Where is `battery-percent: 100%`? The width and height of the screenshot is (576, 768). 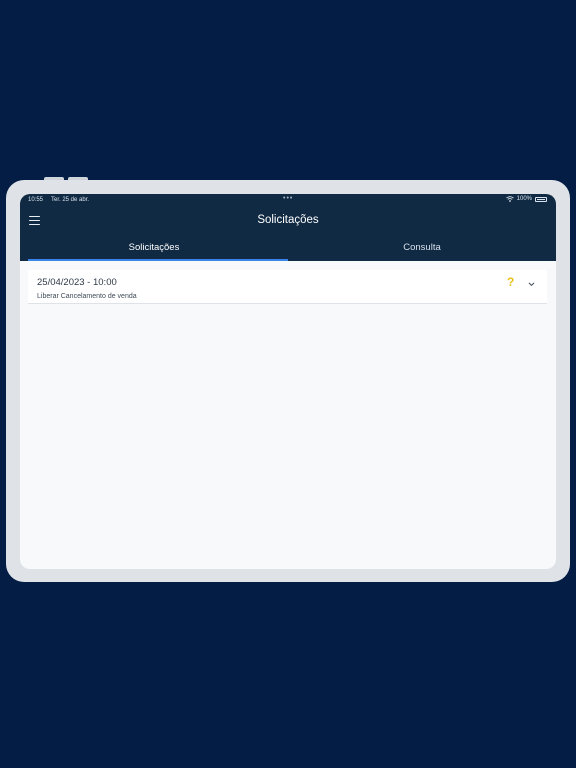 battery-percent: 100% is located at coordinates (524, 199).